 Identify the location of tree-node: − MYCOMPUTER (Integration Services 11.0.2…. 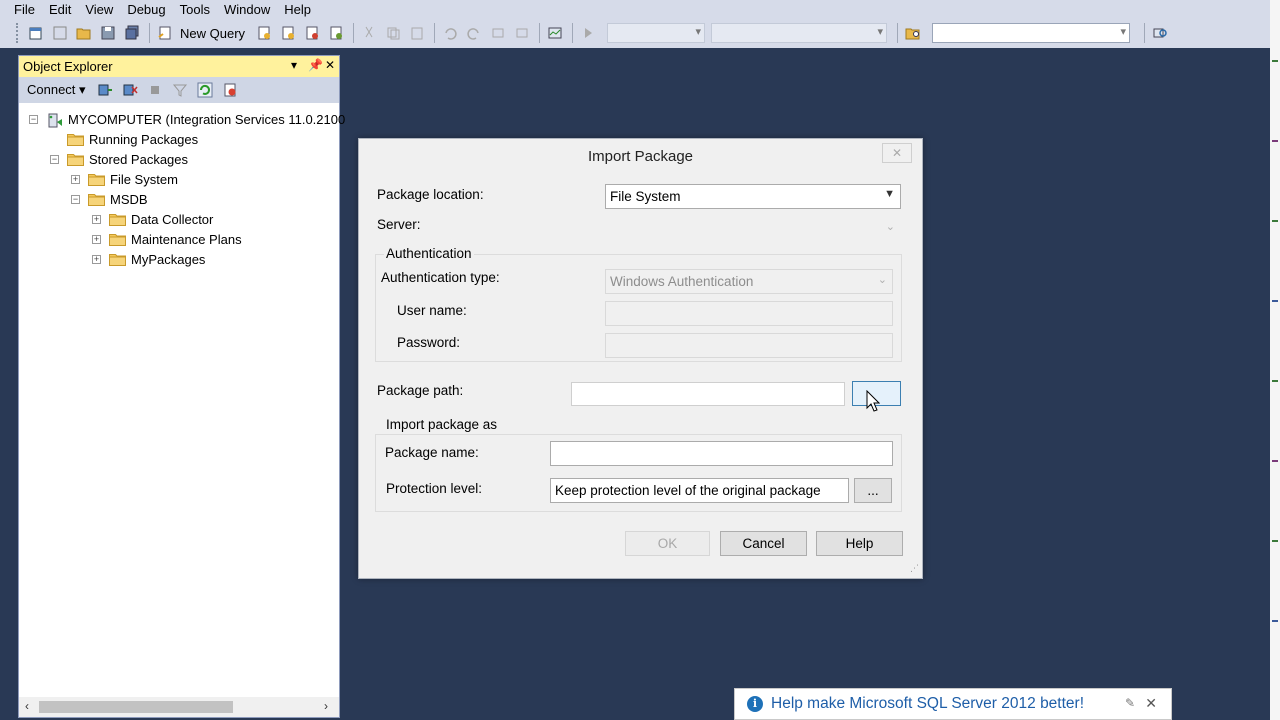
(187, 119).